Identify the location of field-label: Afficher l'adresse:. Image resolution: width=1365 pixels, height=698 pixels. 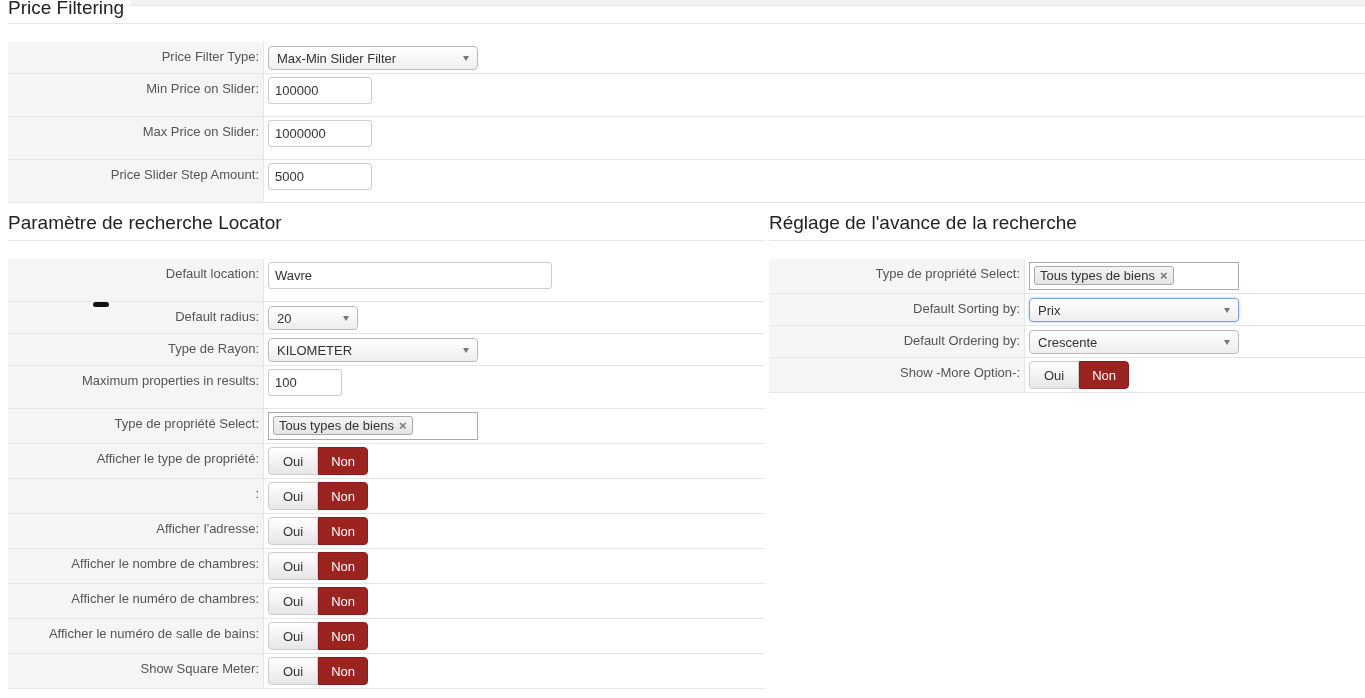
(207, 528).